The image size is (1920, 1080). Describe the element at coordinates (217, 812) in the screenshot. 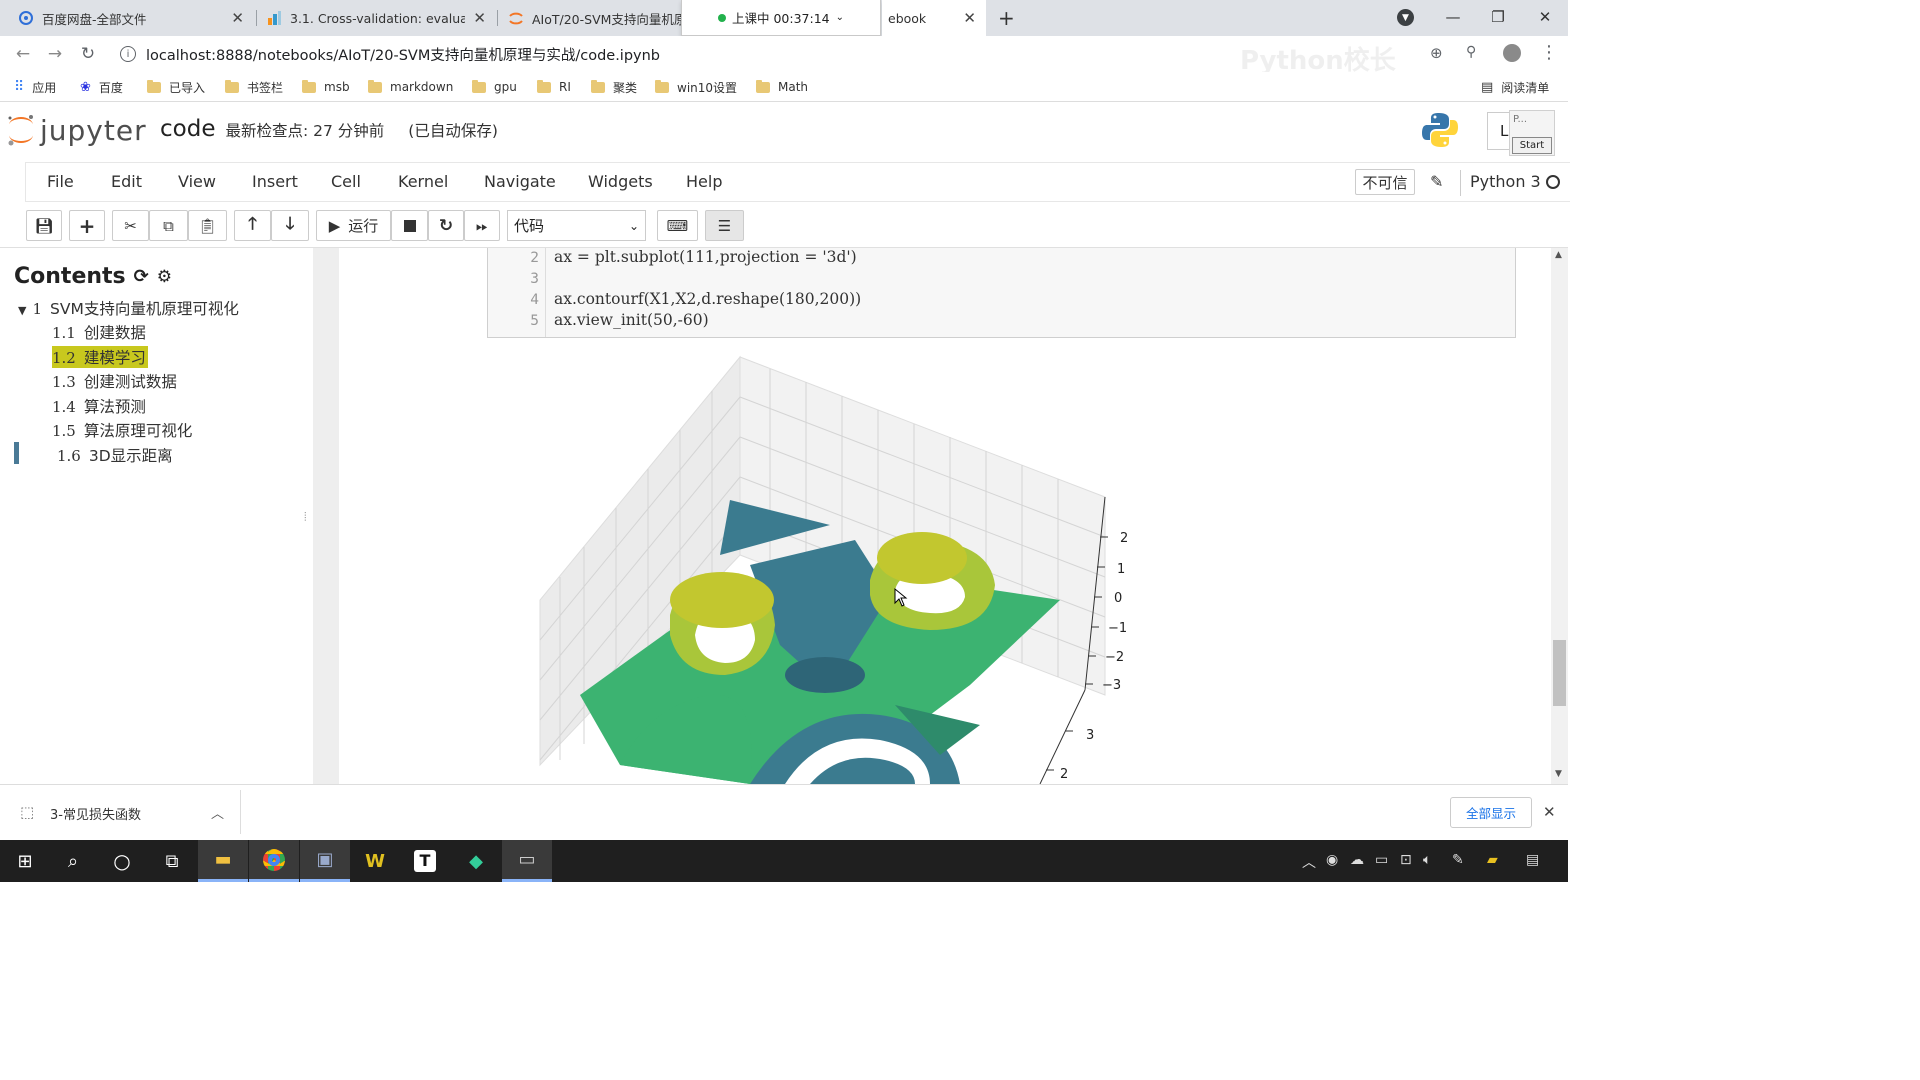

I see `chevron-up-icon: ︿` at that location.